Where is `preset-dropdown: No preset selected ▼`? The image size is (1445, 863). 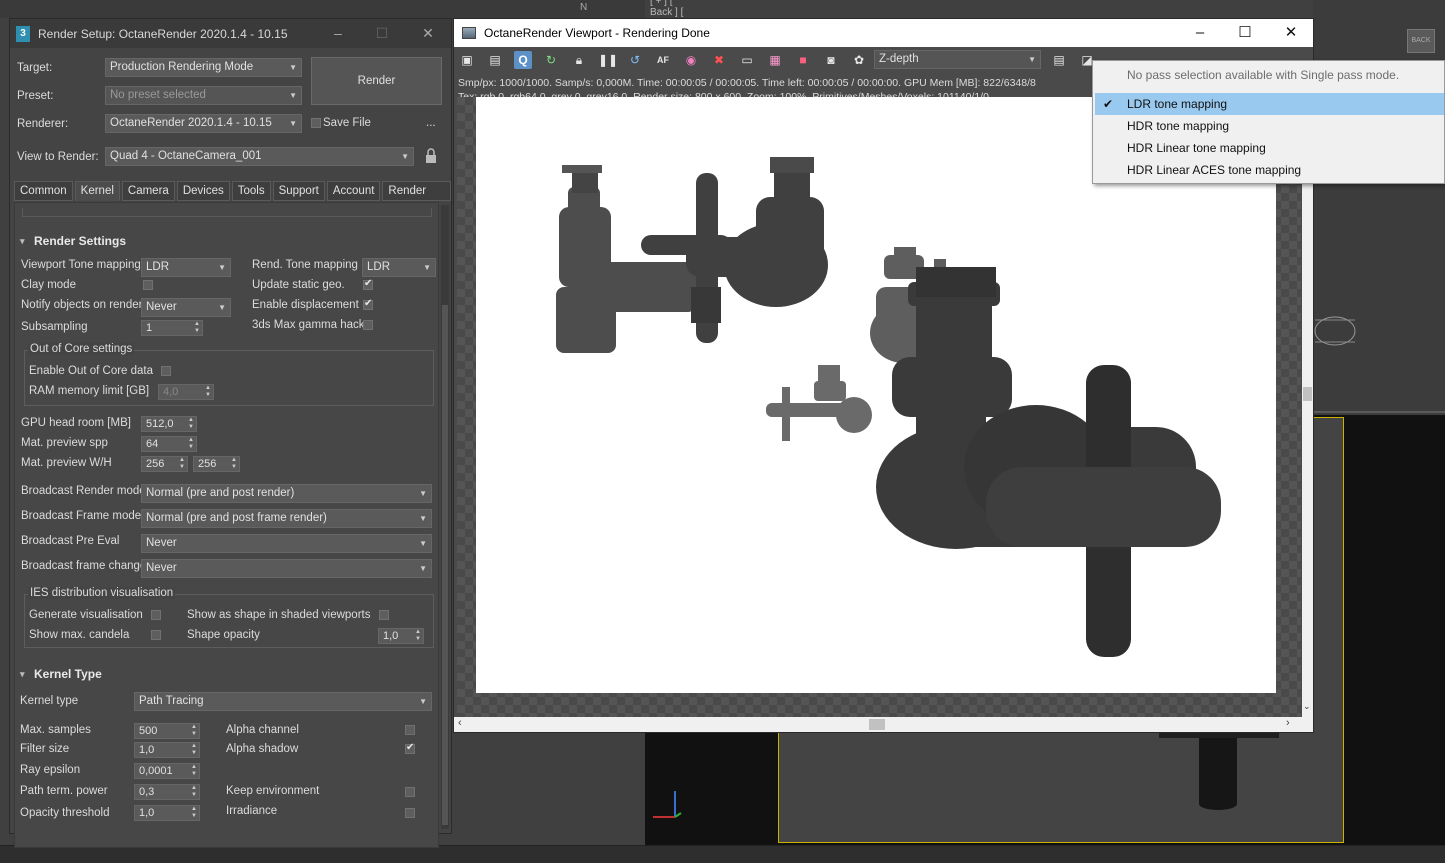 preset-dropdown: No preset selected ▼ is located at coordinates (203, 95).